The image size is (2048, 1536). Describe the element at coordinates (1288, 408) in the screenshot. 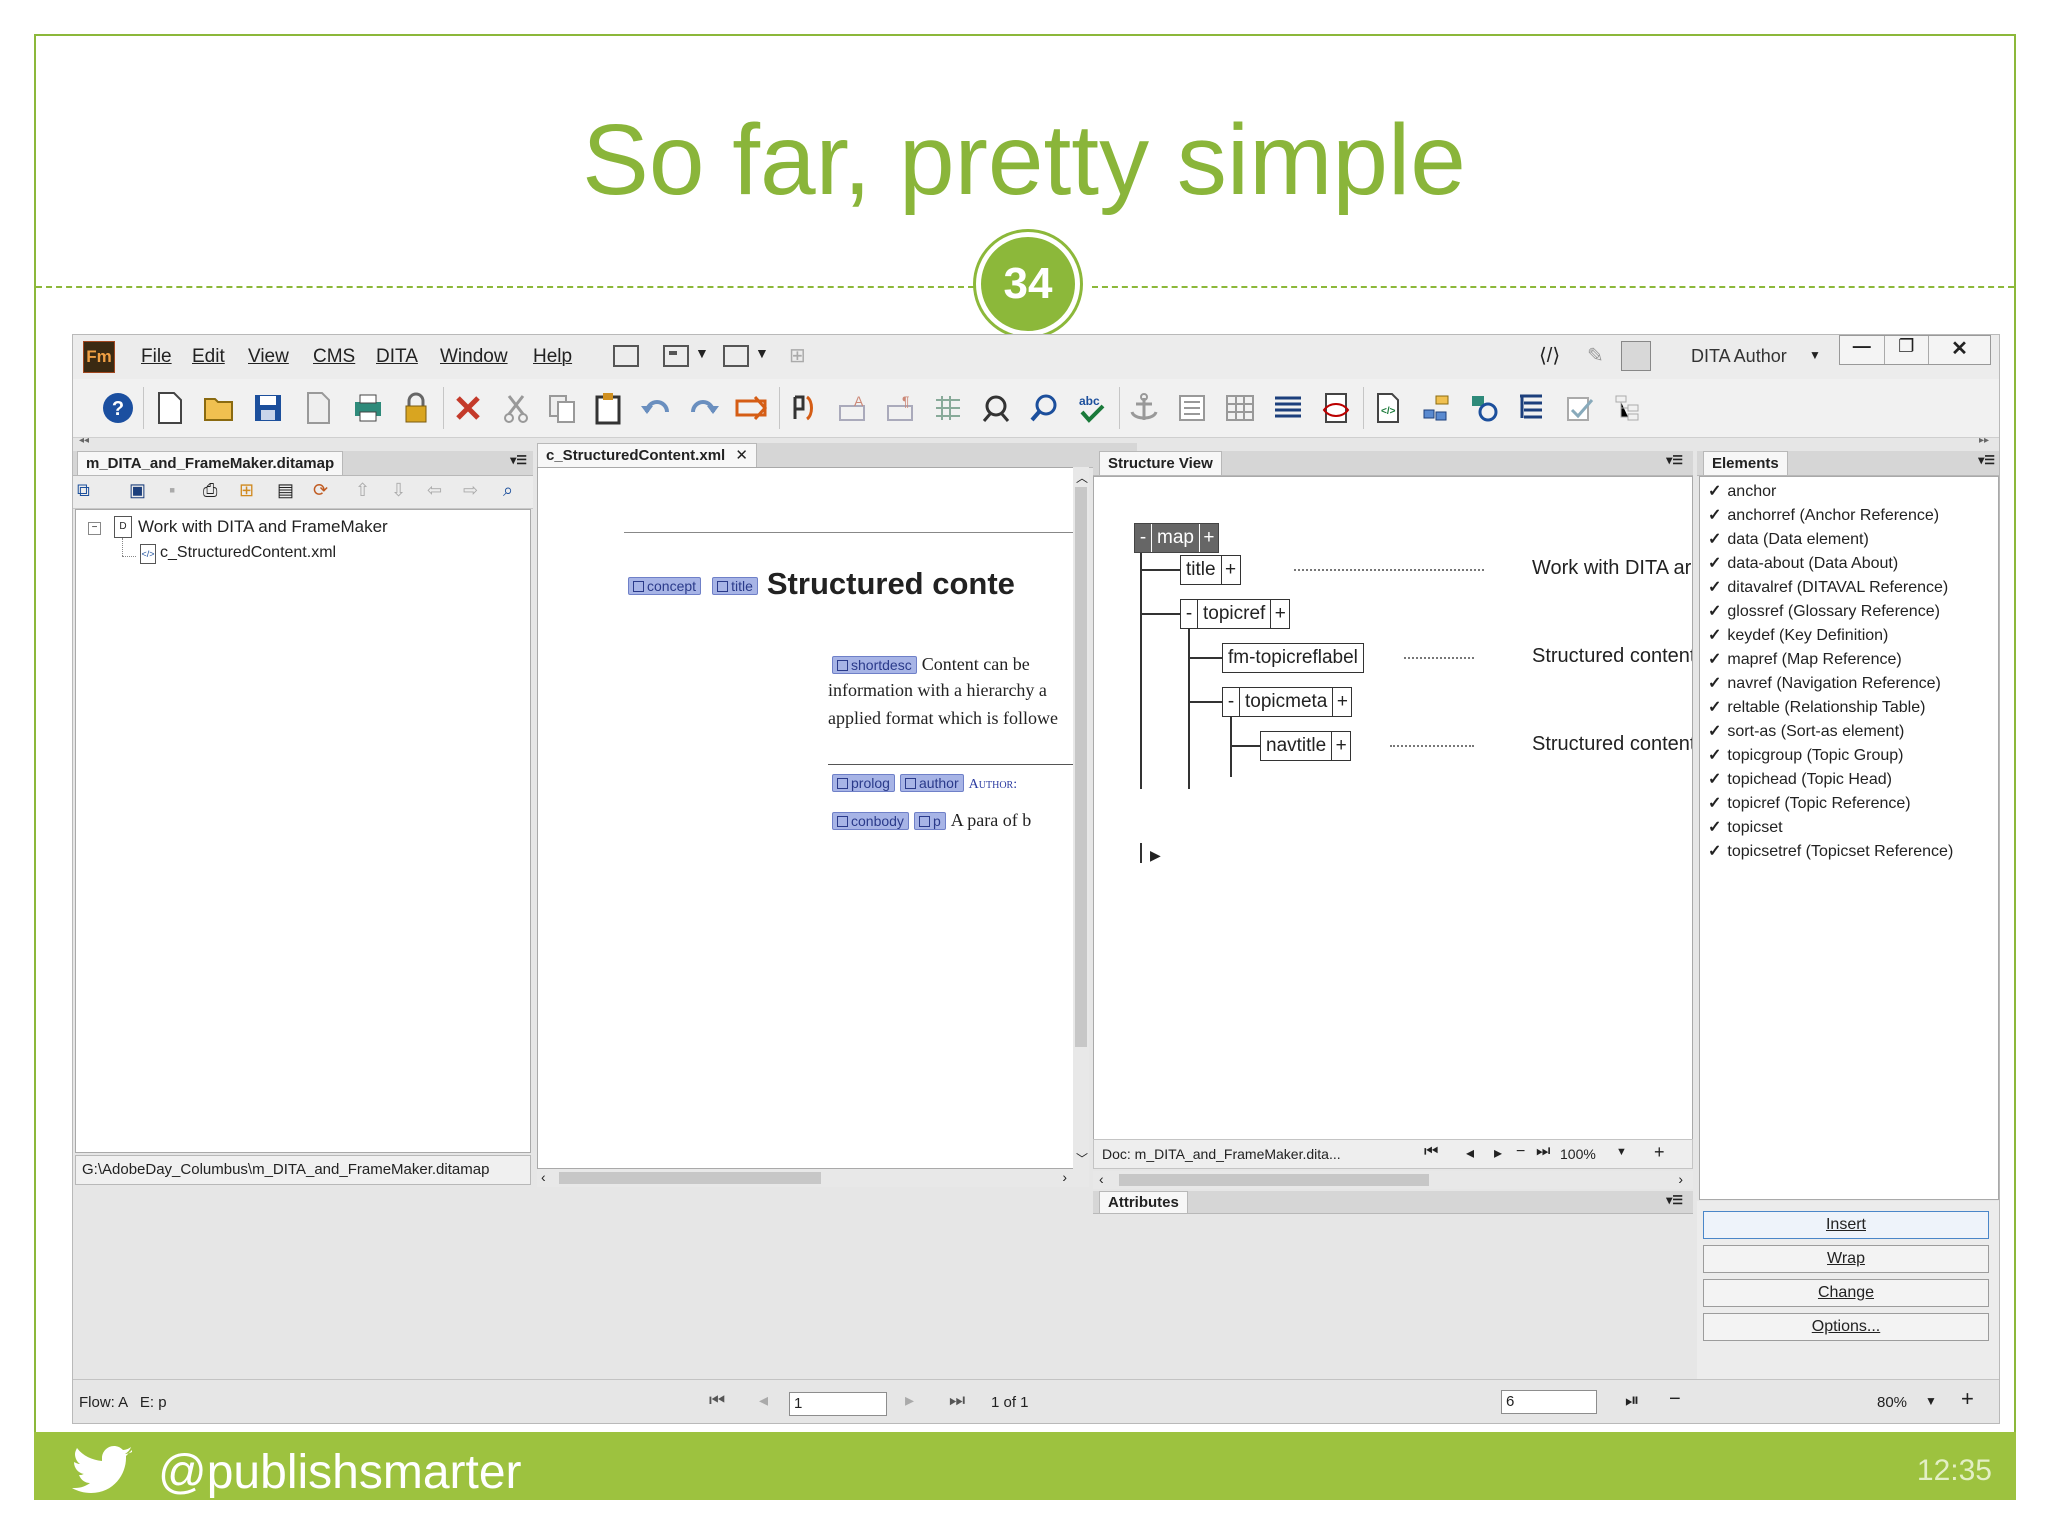

I see `align-icon` at that location.